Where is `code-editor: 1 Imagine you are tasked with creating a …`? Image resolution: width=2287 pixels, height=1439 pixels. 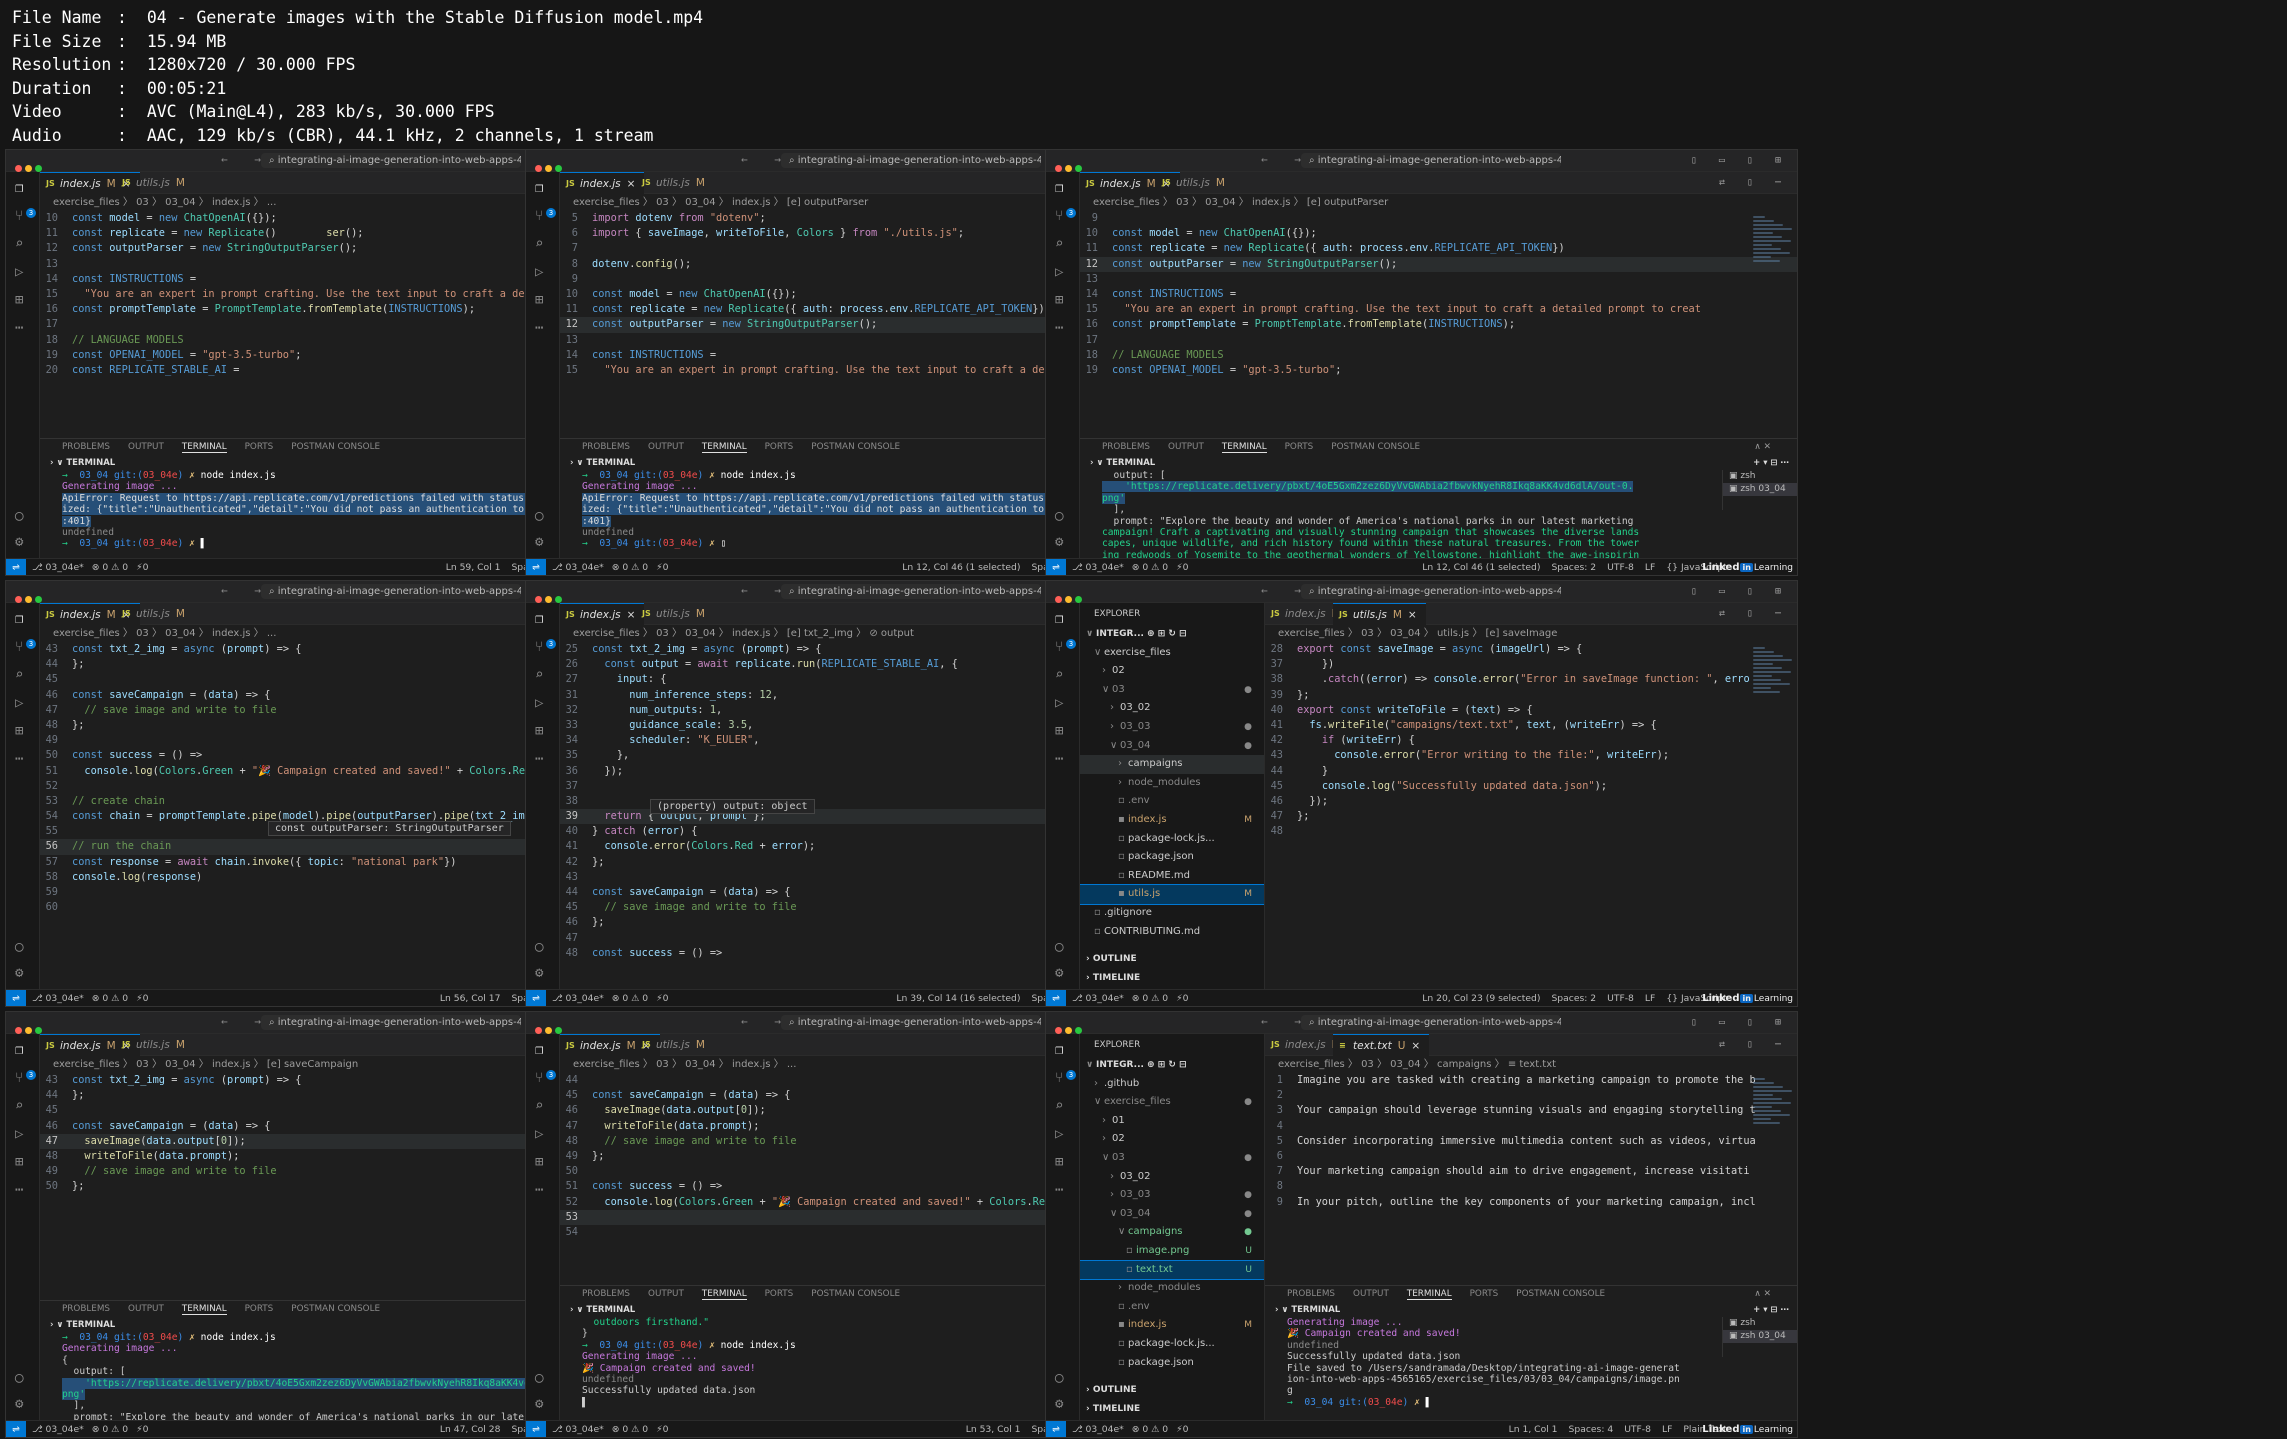
code-editor: 1 Imagine you are tasked with creating a … is located at coordinates (1531, 1179).